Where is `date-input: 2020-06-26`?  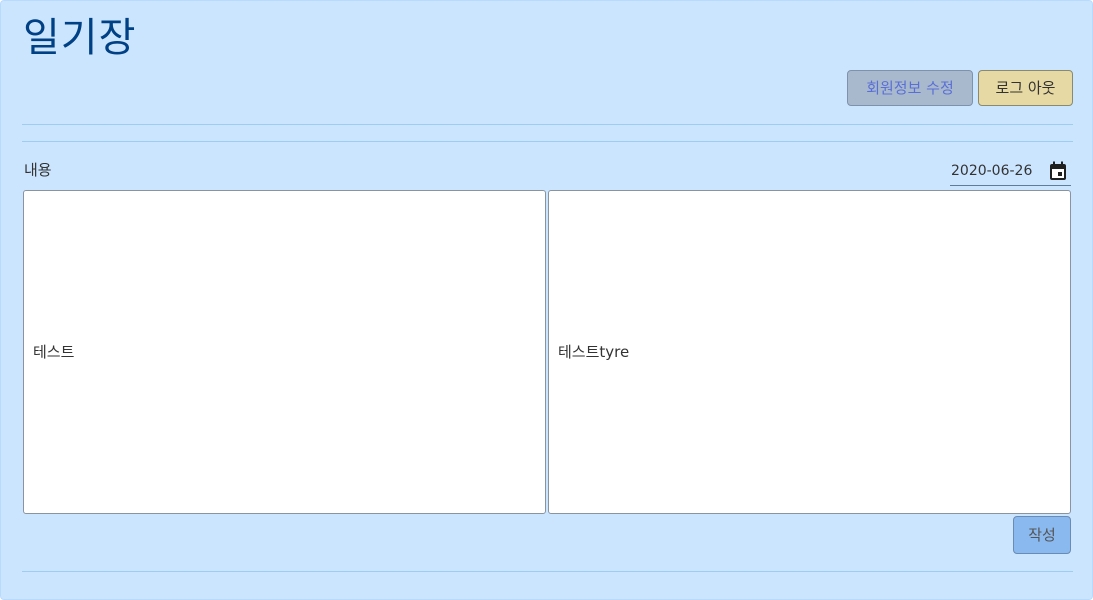
date-input: 2020-06-26 is located at coordinates (1010, 171).